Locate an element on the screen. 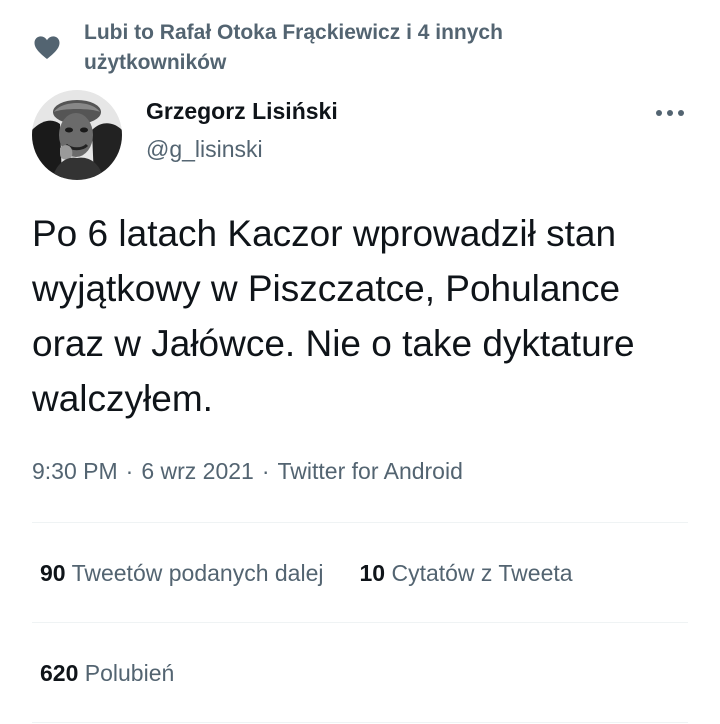  retweets-label: Tweetów podanych dalej is located at coordinates (197, 573).